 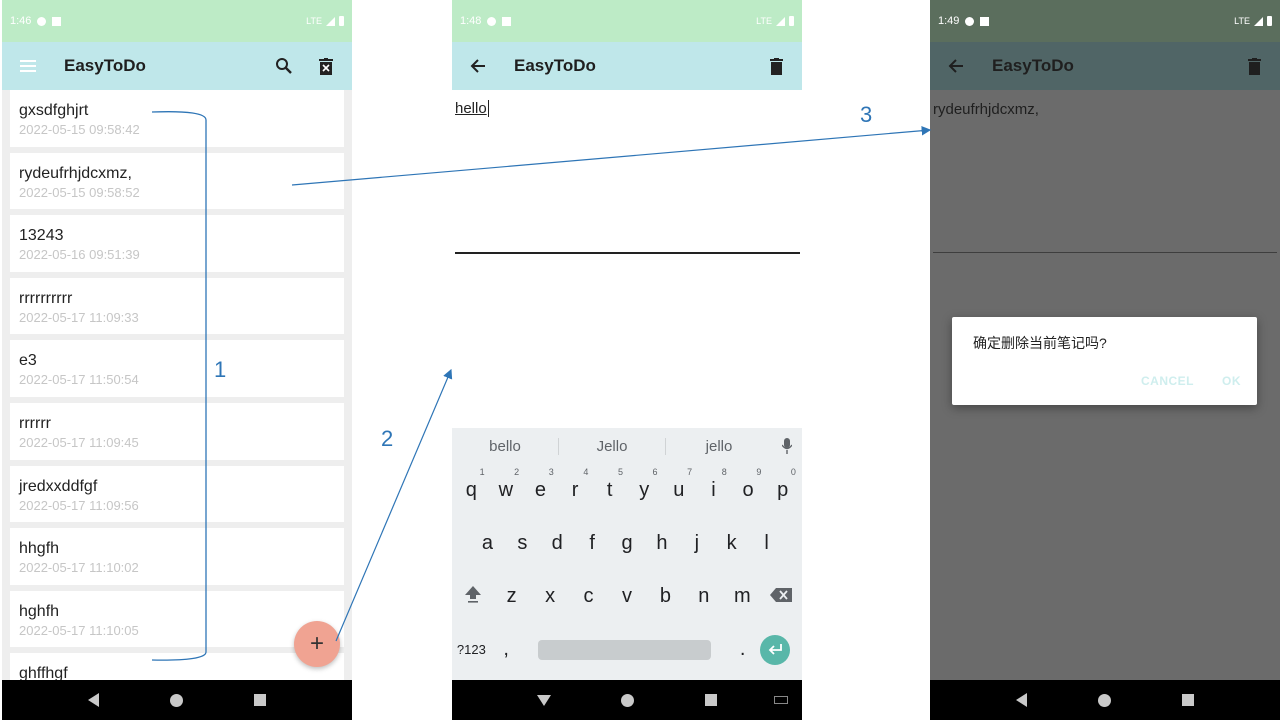 I want to click on key-z: z, so click(x=511, y=596).